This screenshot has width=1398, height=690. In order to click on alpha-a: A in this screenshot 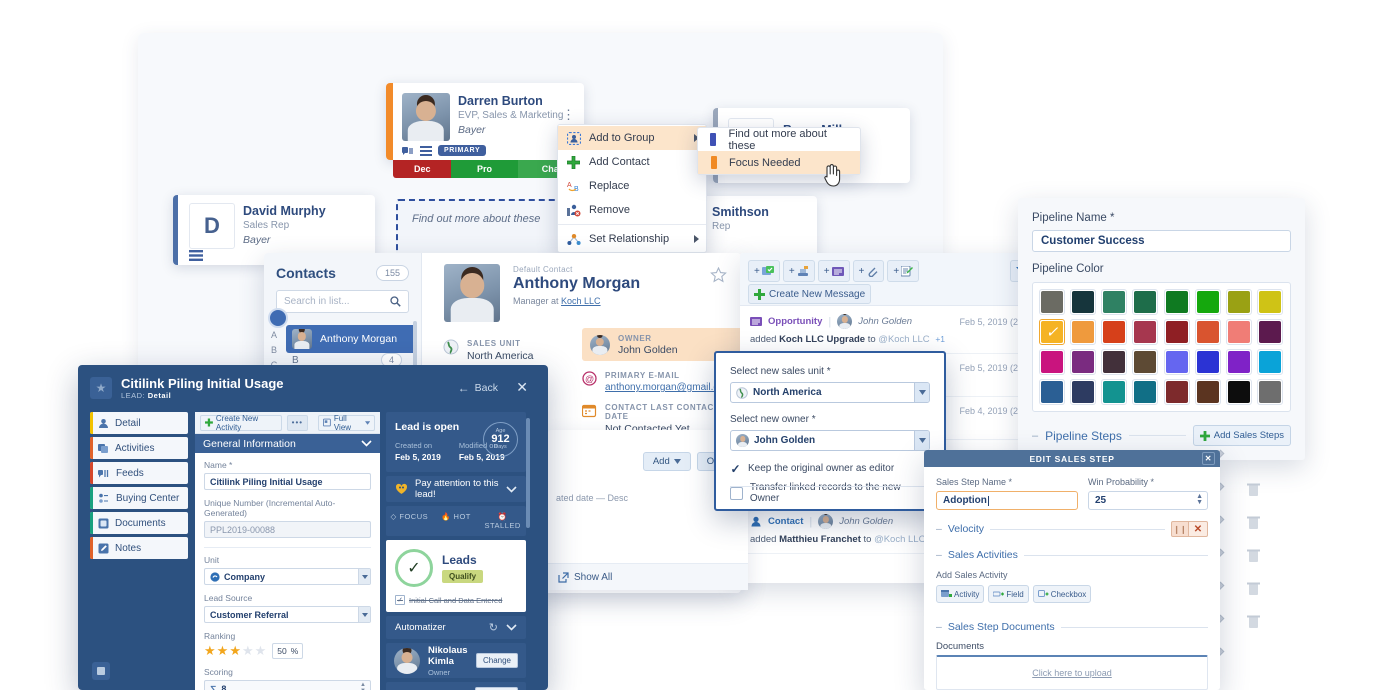, I will do `click(274, 335)`.